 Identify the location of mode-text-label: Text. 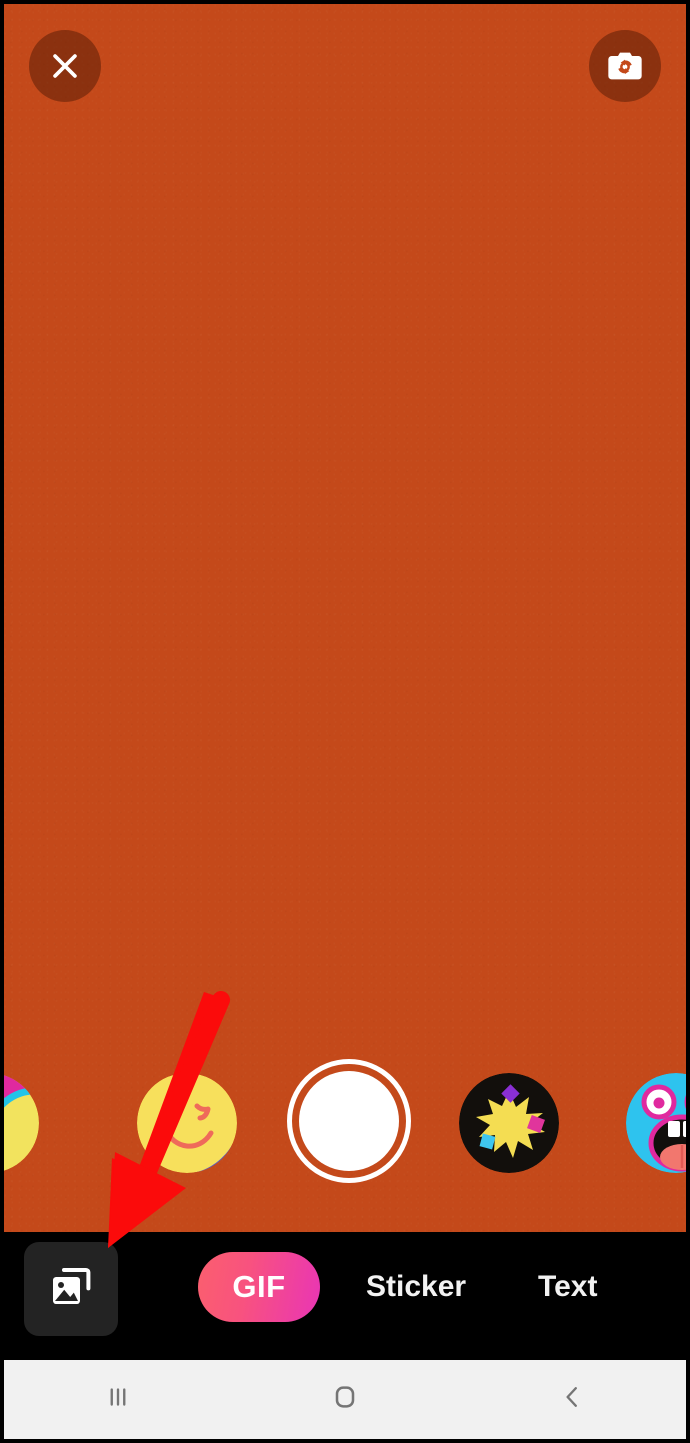
(568, 1286).